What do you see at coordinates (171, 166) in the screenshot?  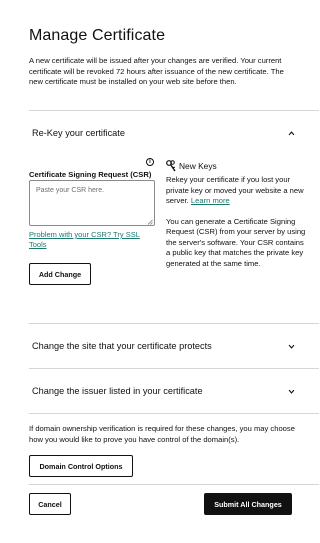 I see `key-icon` at bounding box center [171, 166].